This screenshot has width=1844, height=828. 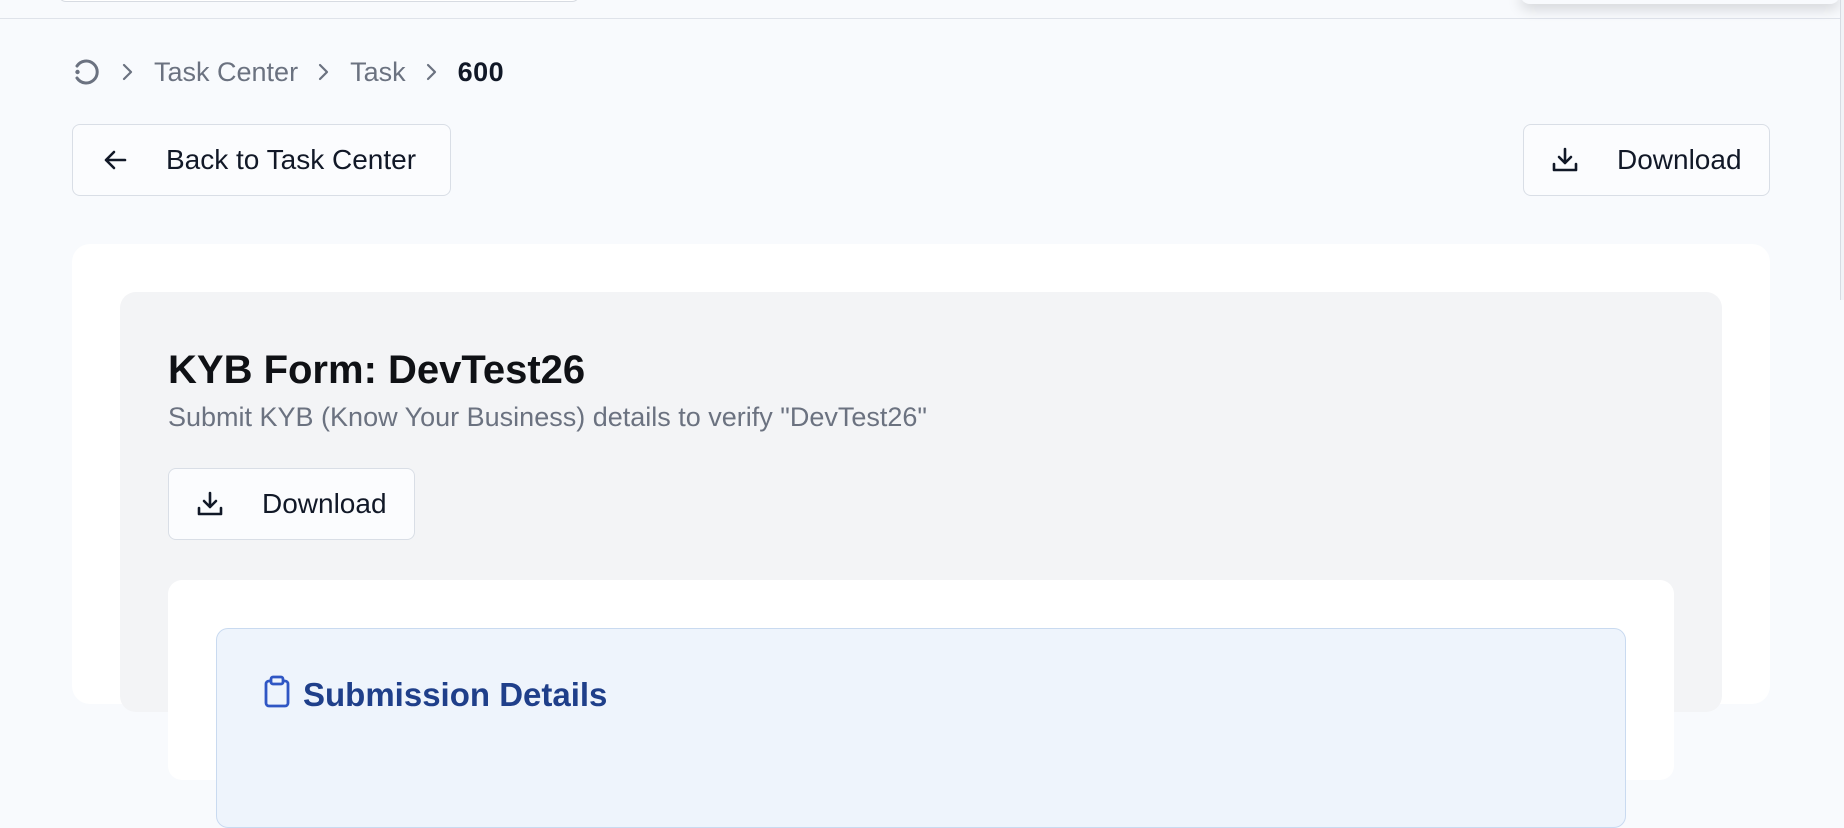 I want to click on breadcrumb: Task Center Task 600, so click(x=287, y=72).